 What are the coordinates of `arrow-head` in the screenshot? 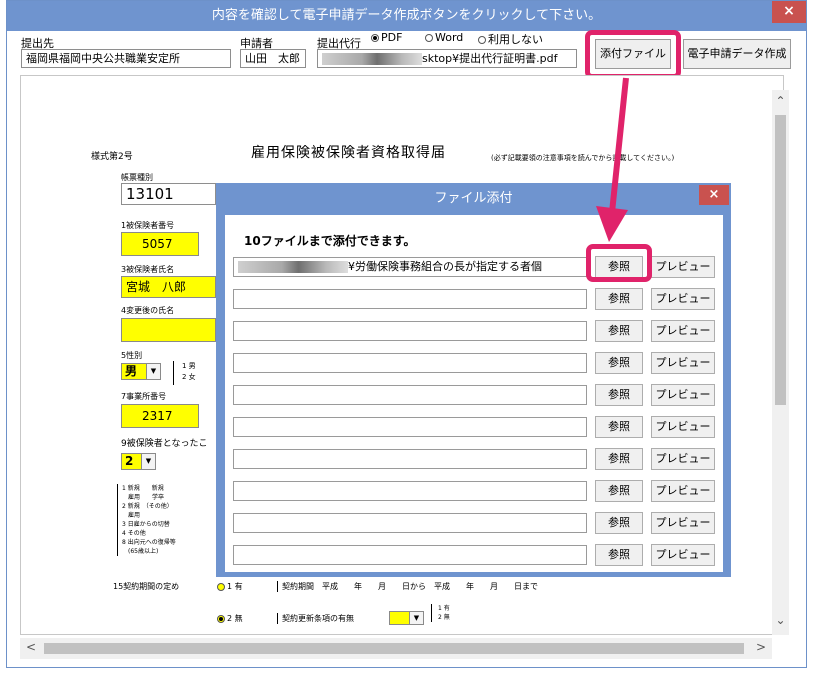 It's located at (612, 224).